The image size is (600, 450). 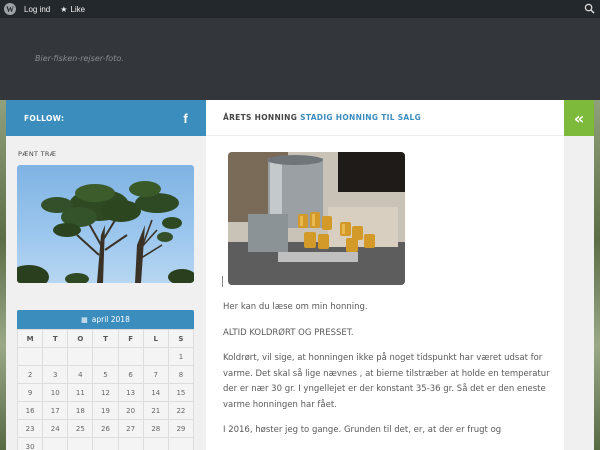 What do you see at coordinates (30, 443) in the screenshot?
I see `calendar-day: 30` at bounding box center [30, 443].